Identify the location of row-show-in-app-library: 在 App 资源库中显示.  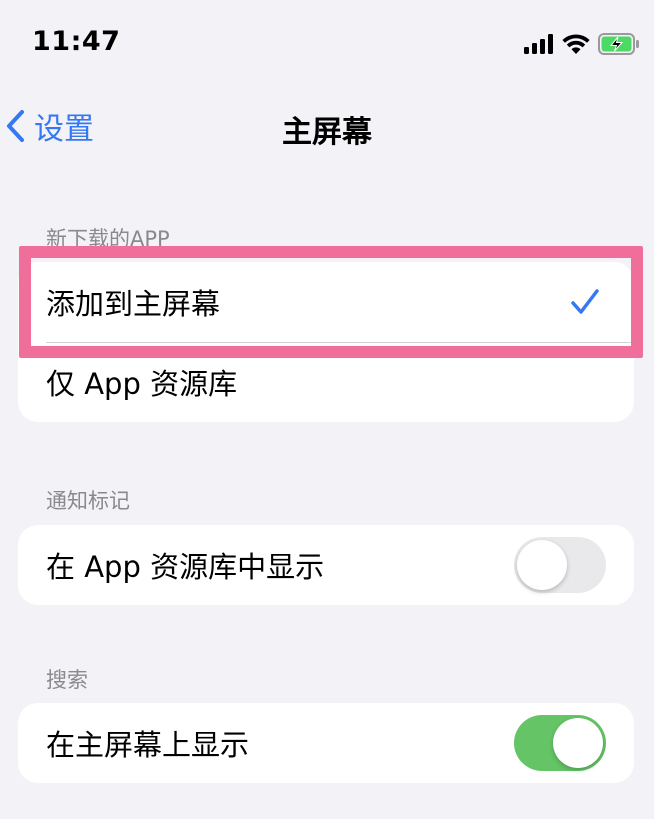
(326, 565).